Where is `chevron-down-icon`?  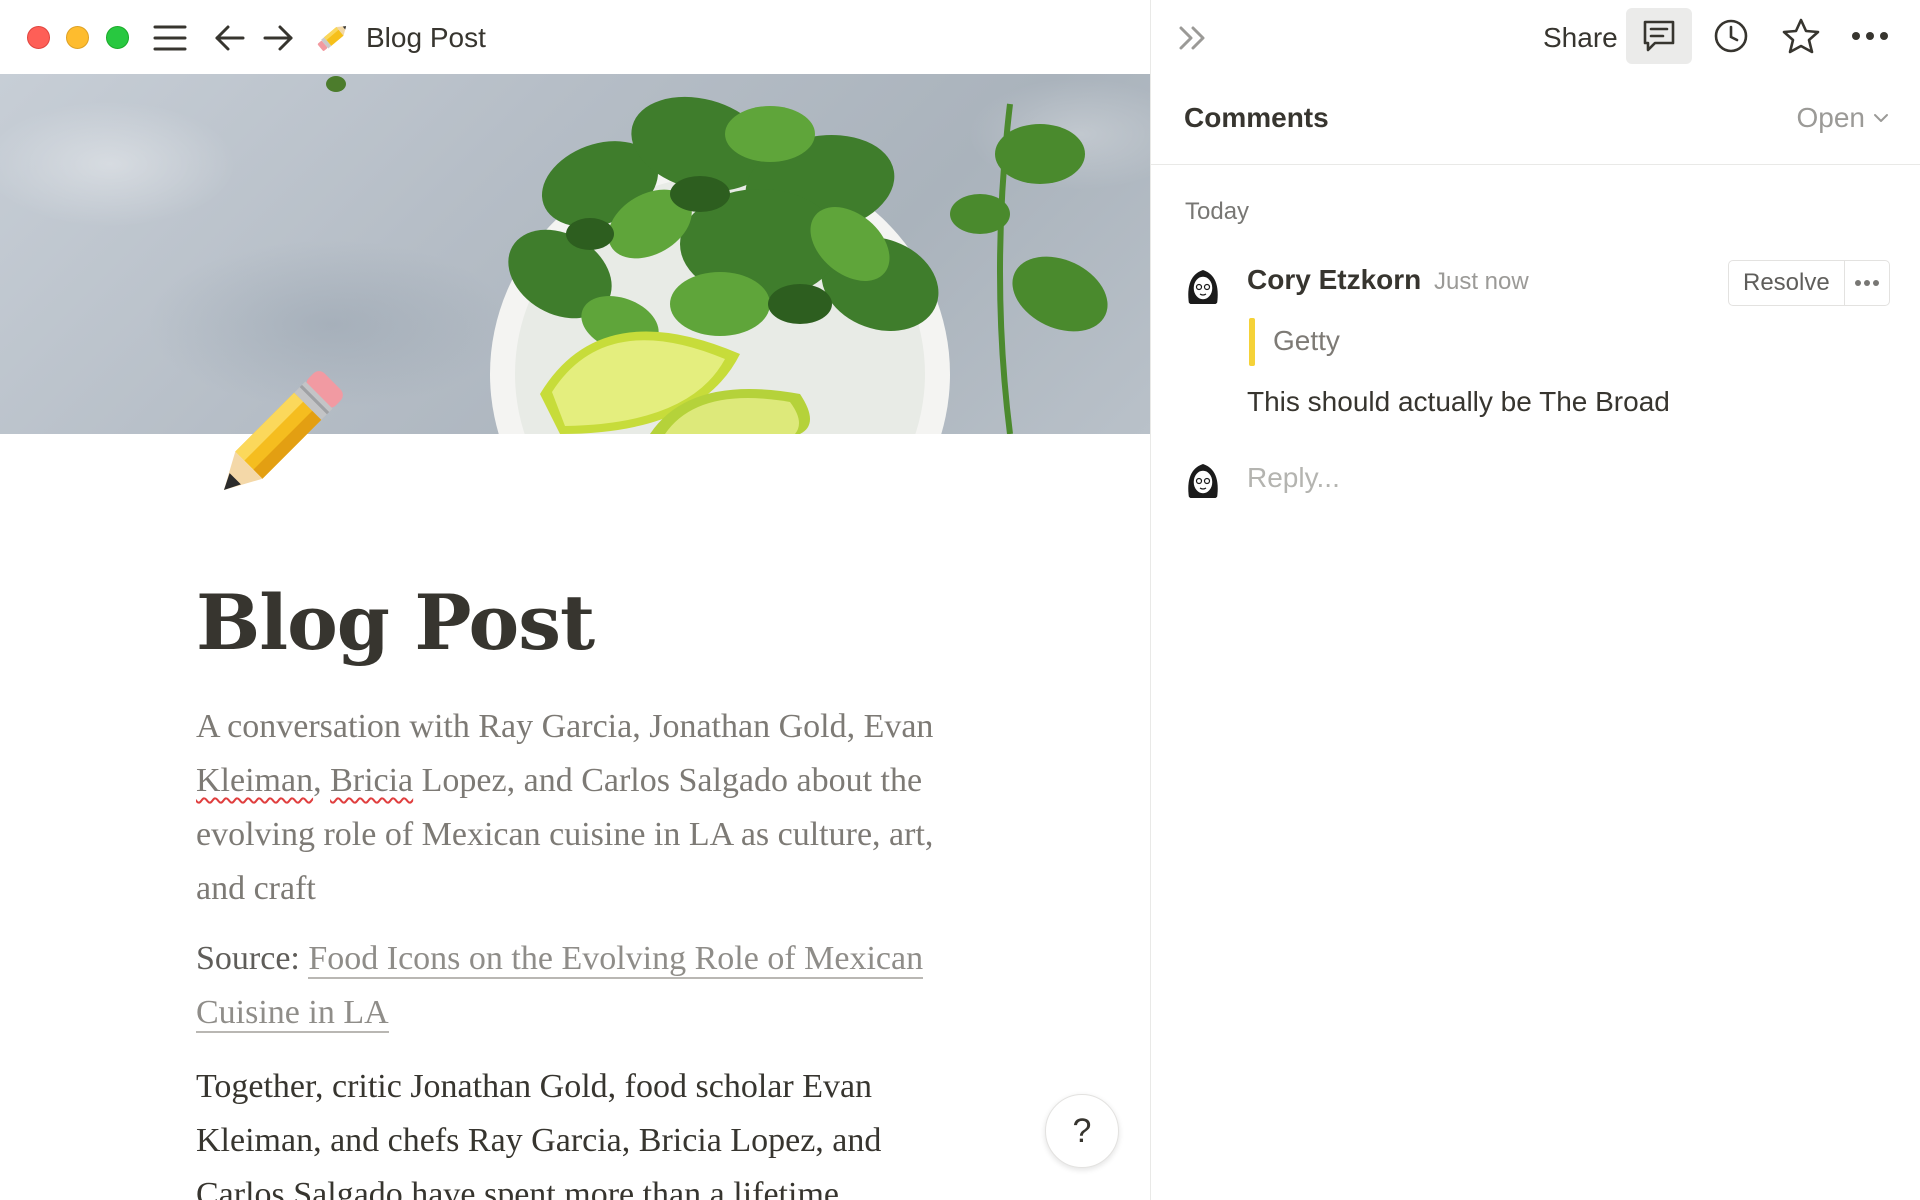 chevron-down-icon is located at coordinates (1881, 118).